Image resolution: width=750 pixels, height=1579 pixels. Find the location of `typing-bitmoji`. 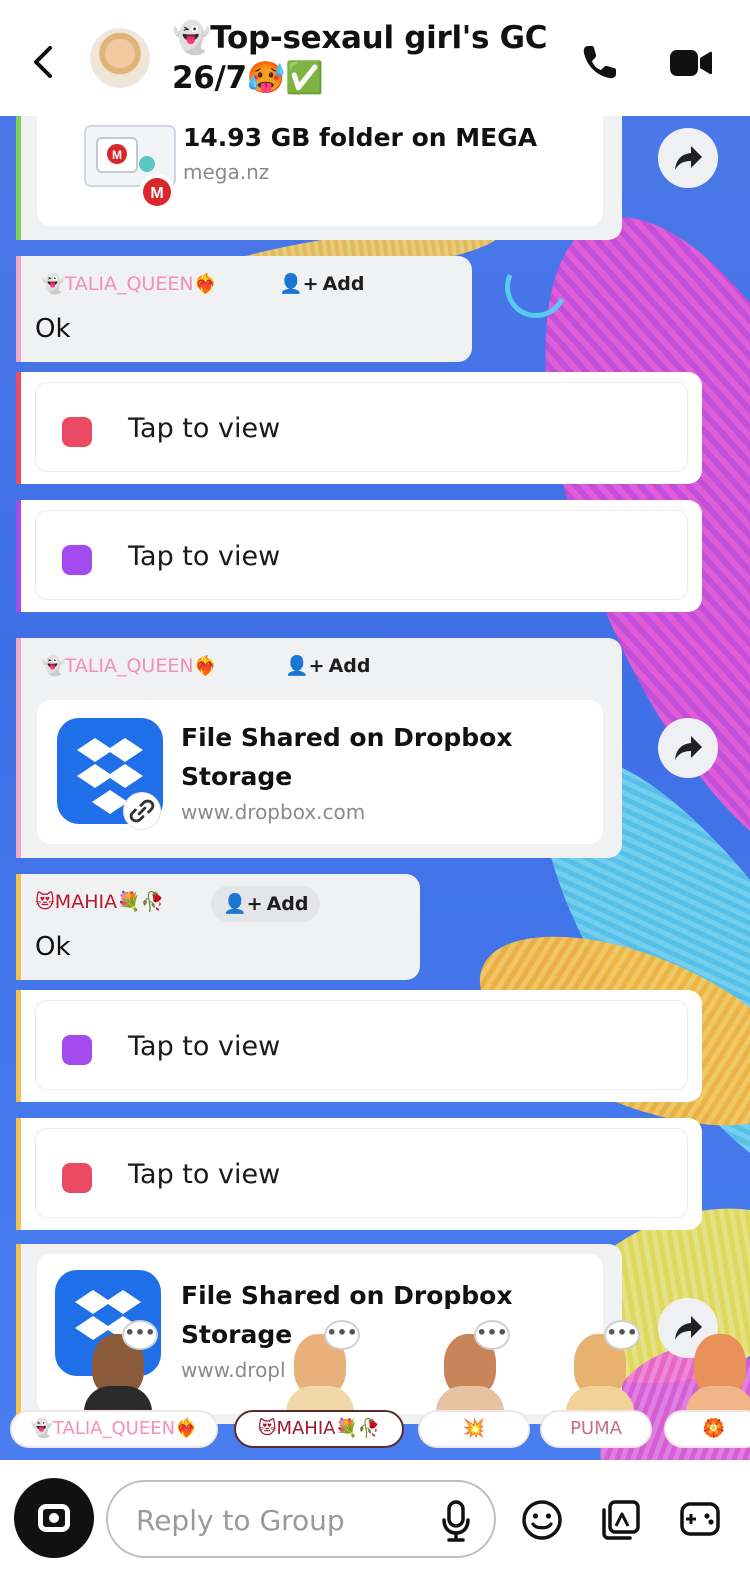

typing-bitmoji is located at coordinates (715, 1366).